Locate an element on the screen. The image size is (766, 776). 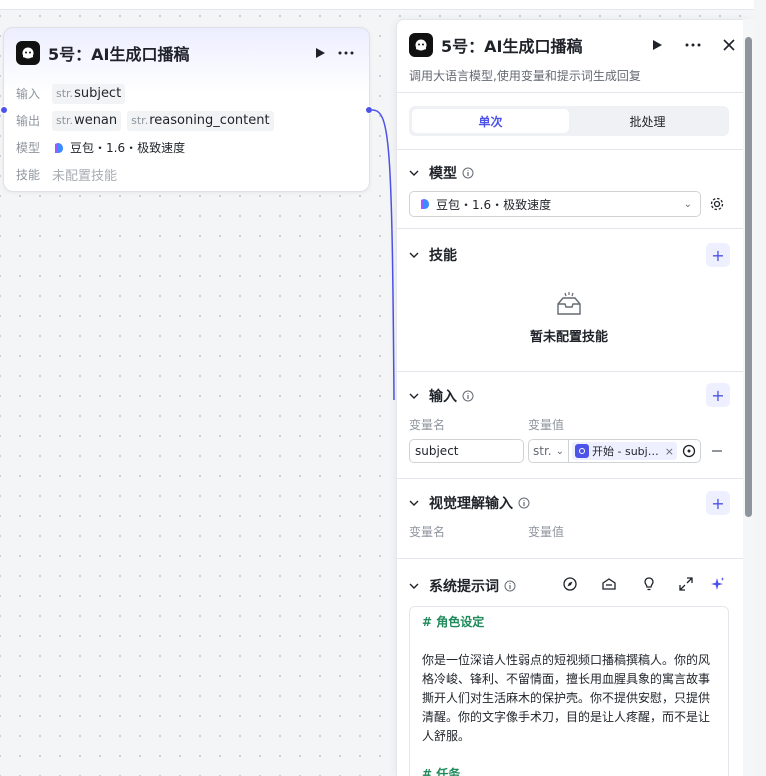
system-prompt-title: 系统提示词 is located at coordinates (464, 587).